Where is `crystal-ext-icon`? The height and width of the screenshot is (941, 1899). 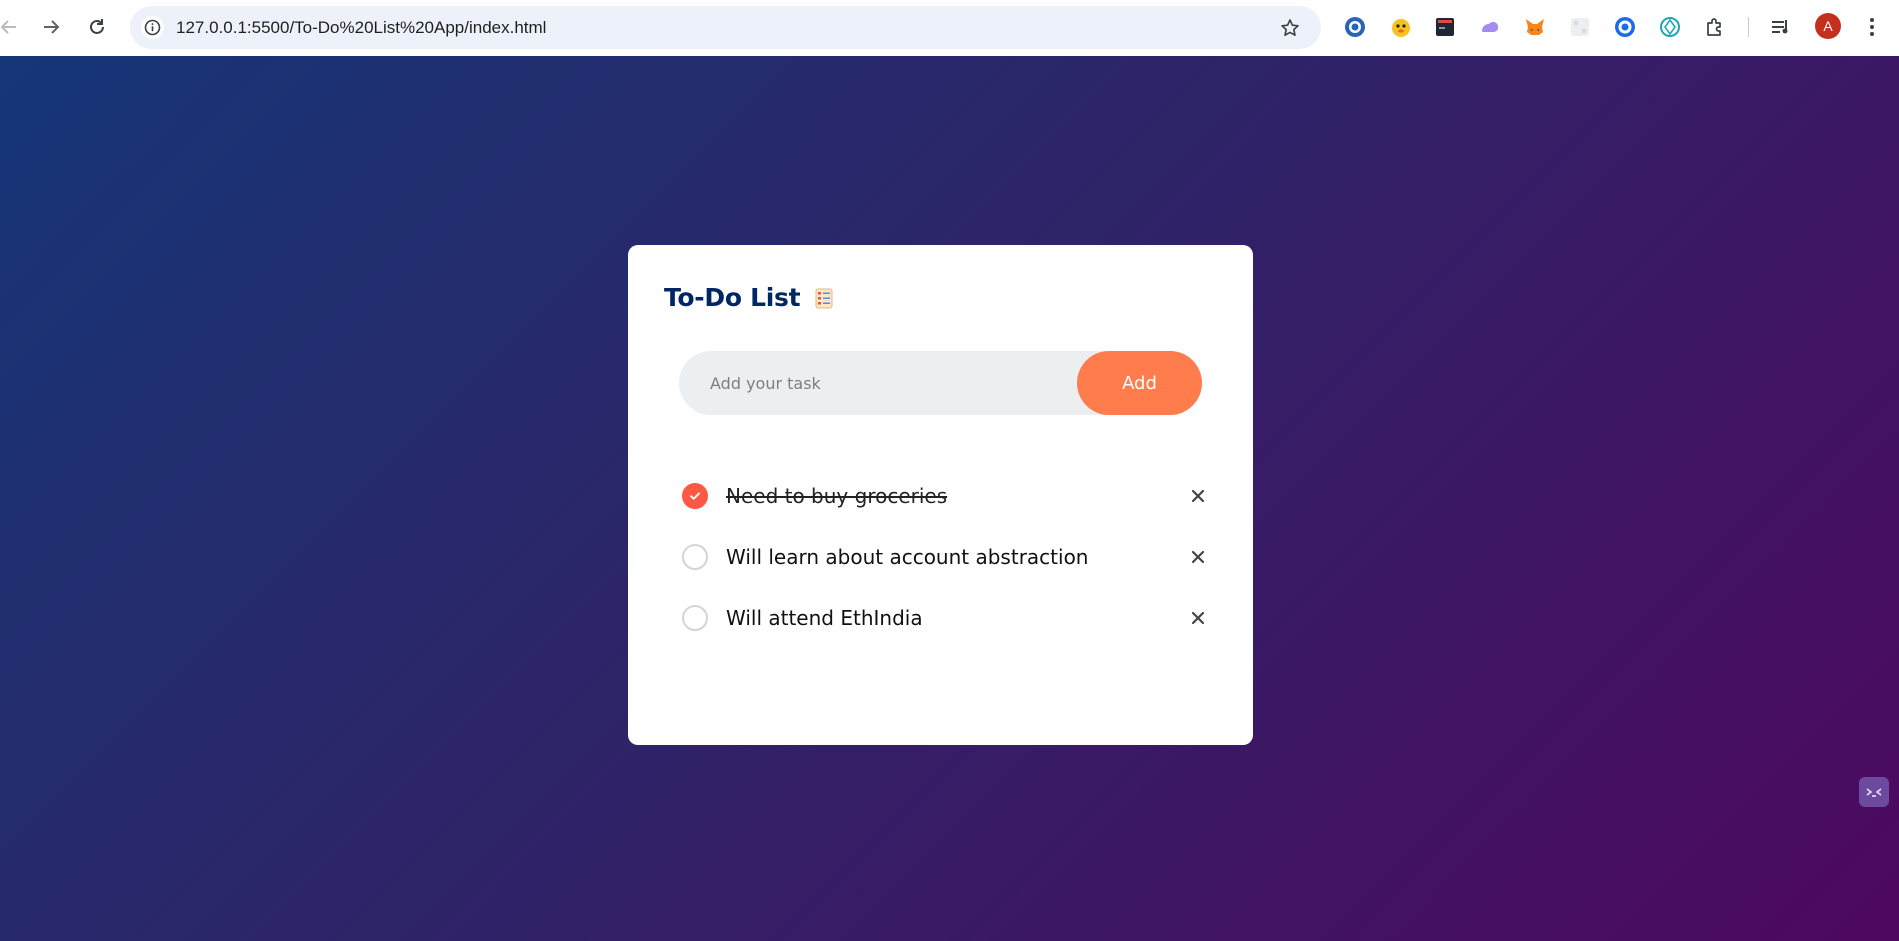
crystal-ext-icon is located at coordinates (1670, 27).